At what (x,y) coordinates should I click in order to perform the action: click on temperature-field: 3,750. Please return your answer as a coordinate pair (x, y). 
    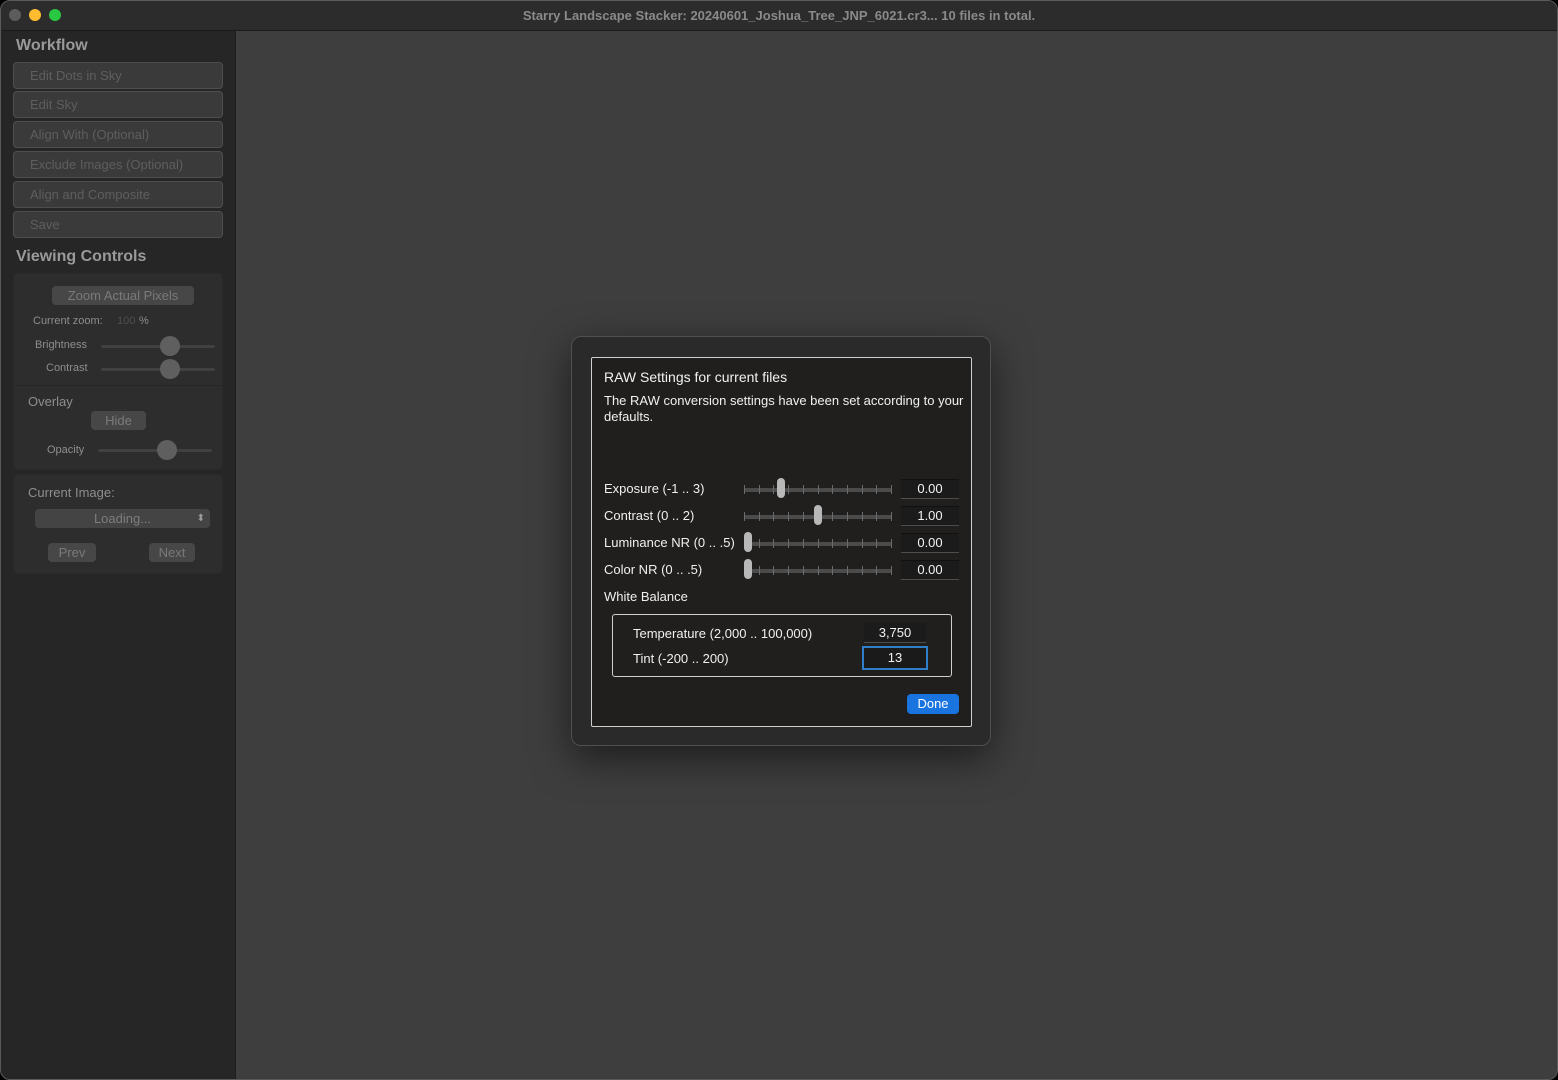
    Looking at the image, I should click on (895, 633).